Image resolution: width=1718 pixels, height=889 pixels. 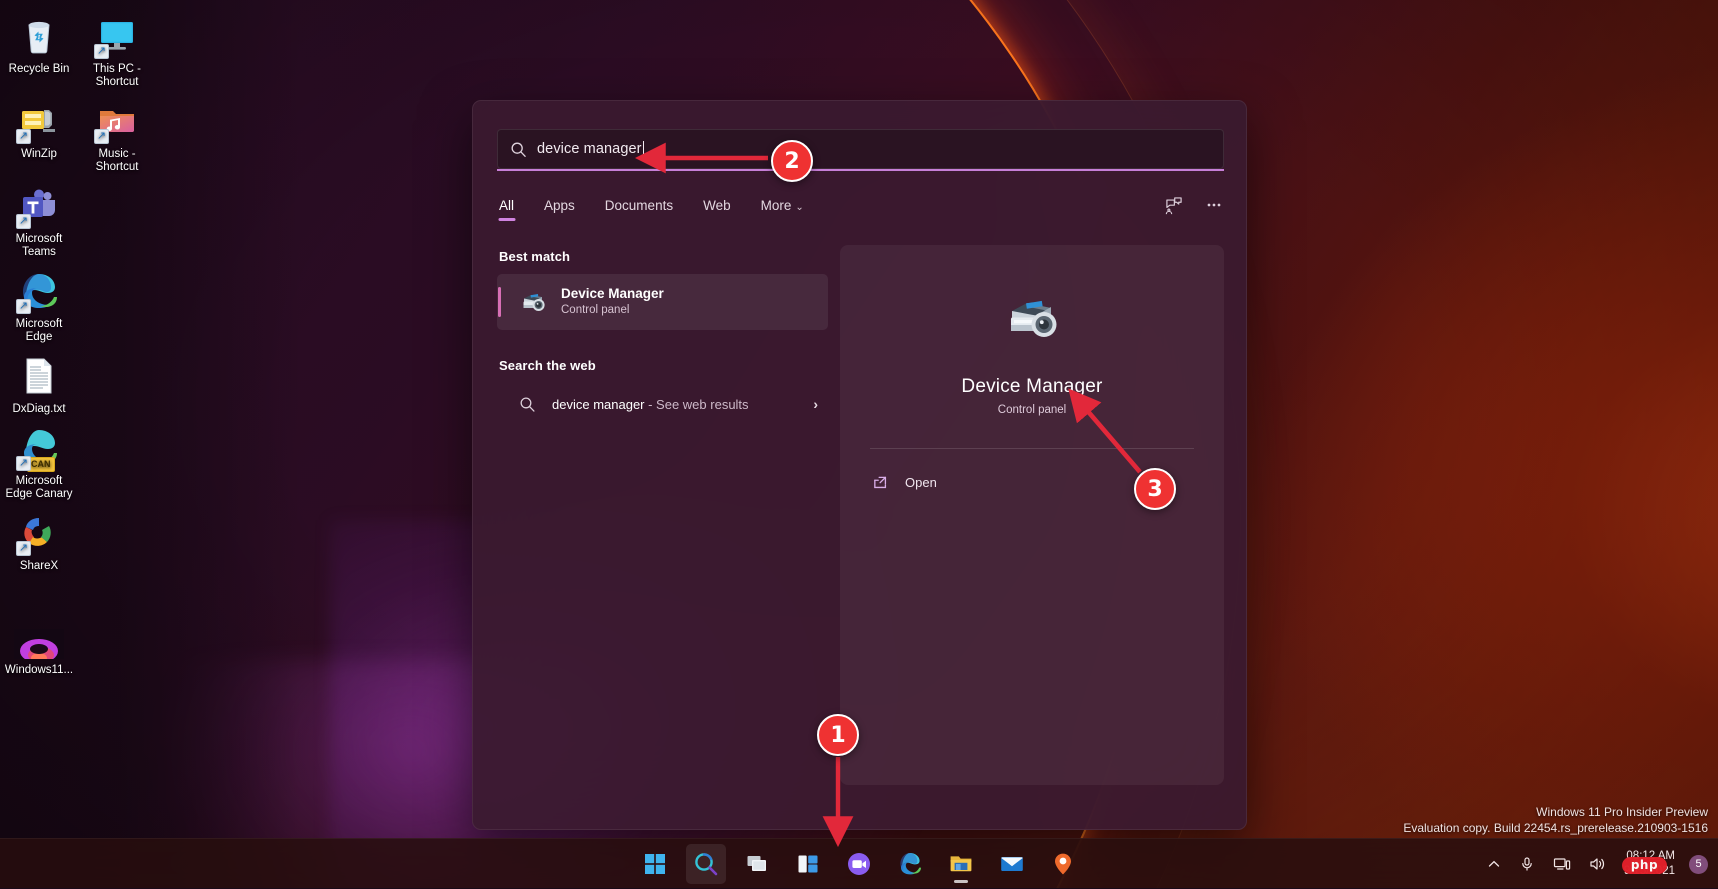 What do you see at coordinates (838, 735) in the screenshot?
I see `annotation-badge-1: 1` at bounding box center [838, 735].